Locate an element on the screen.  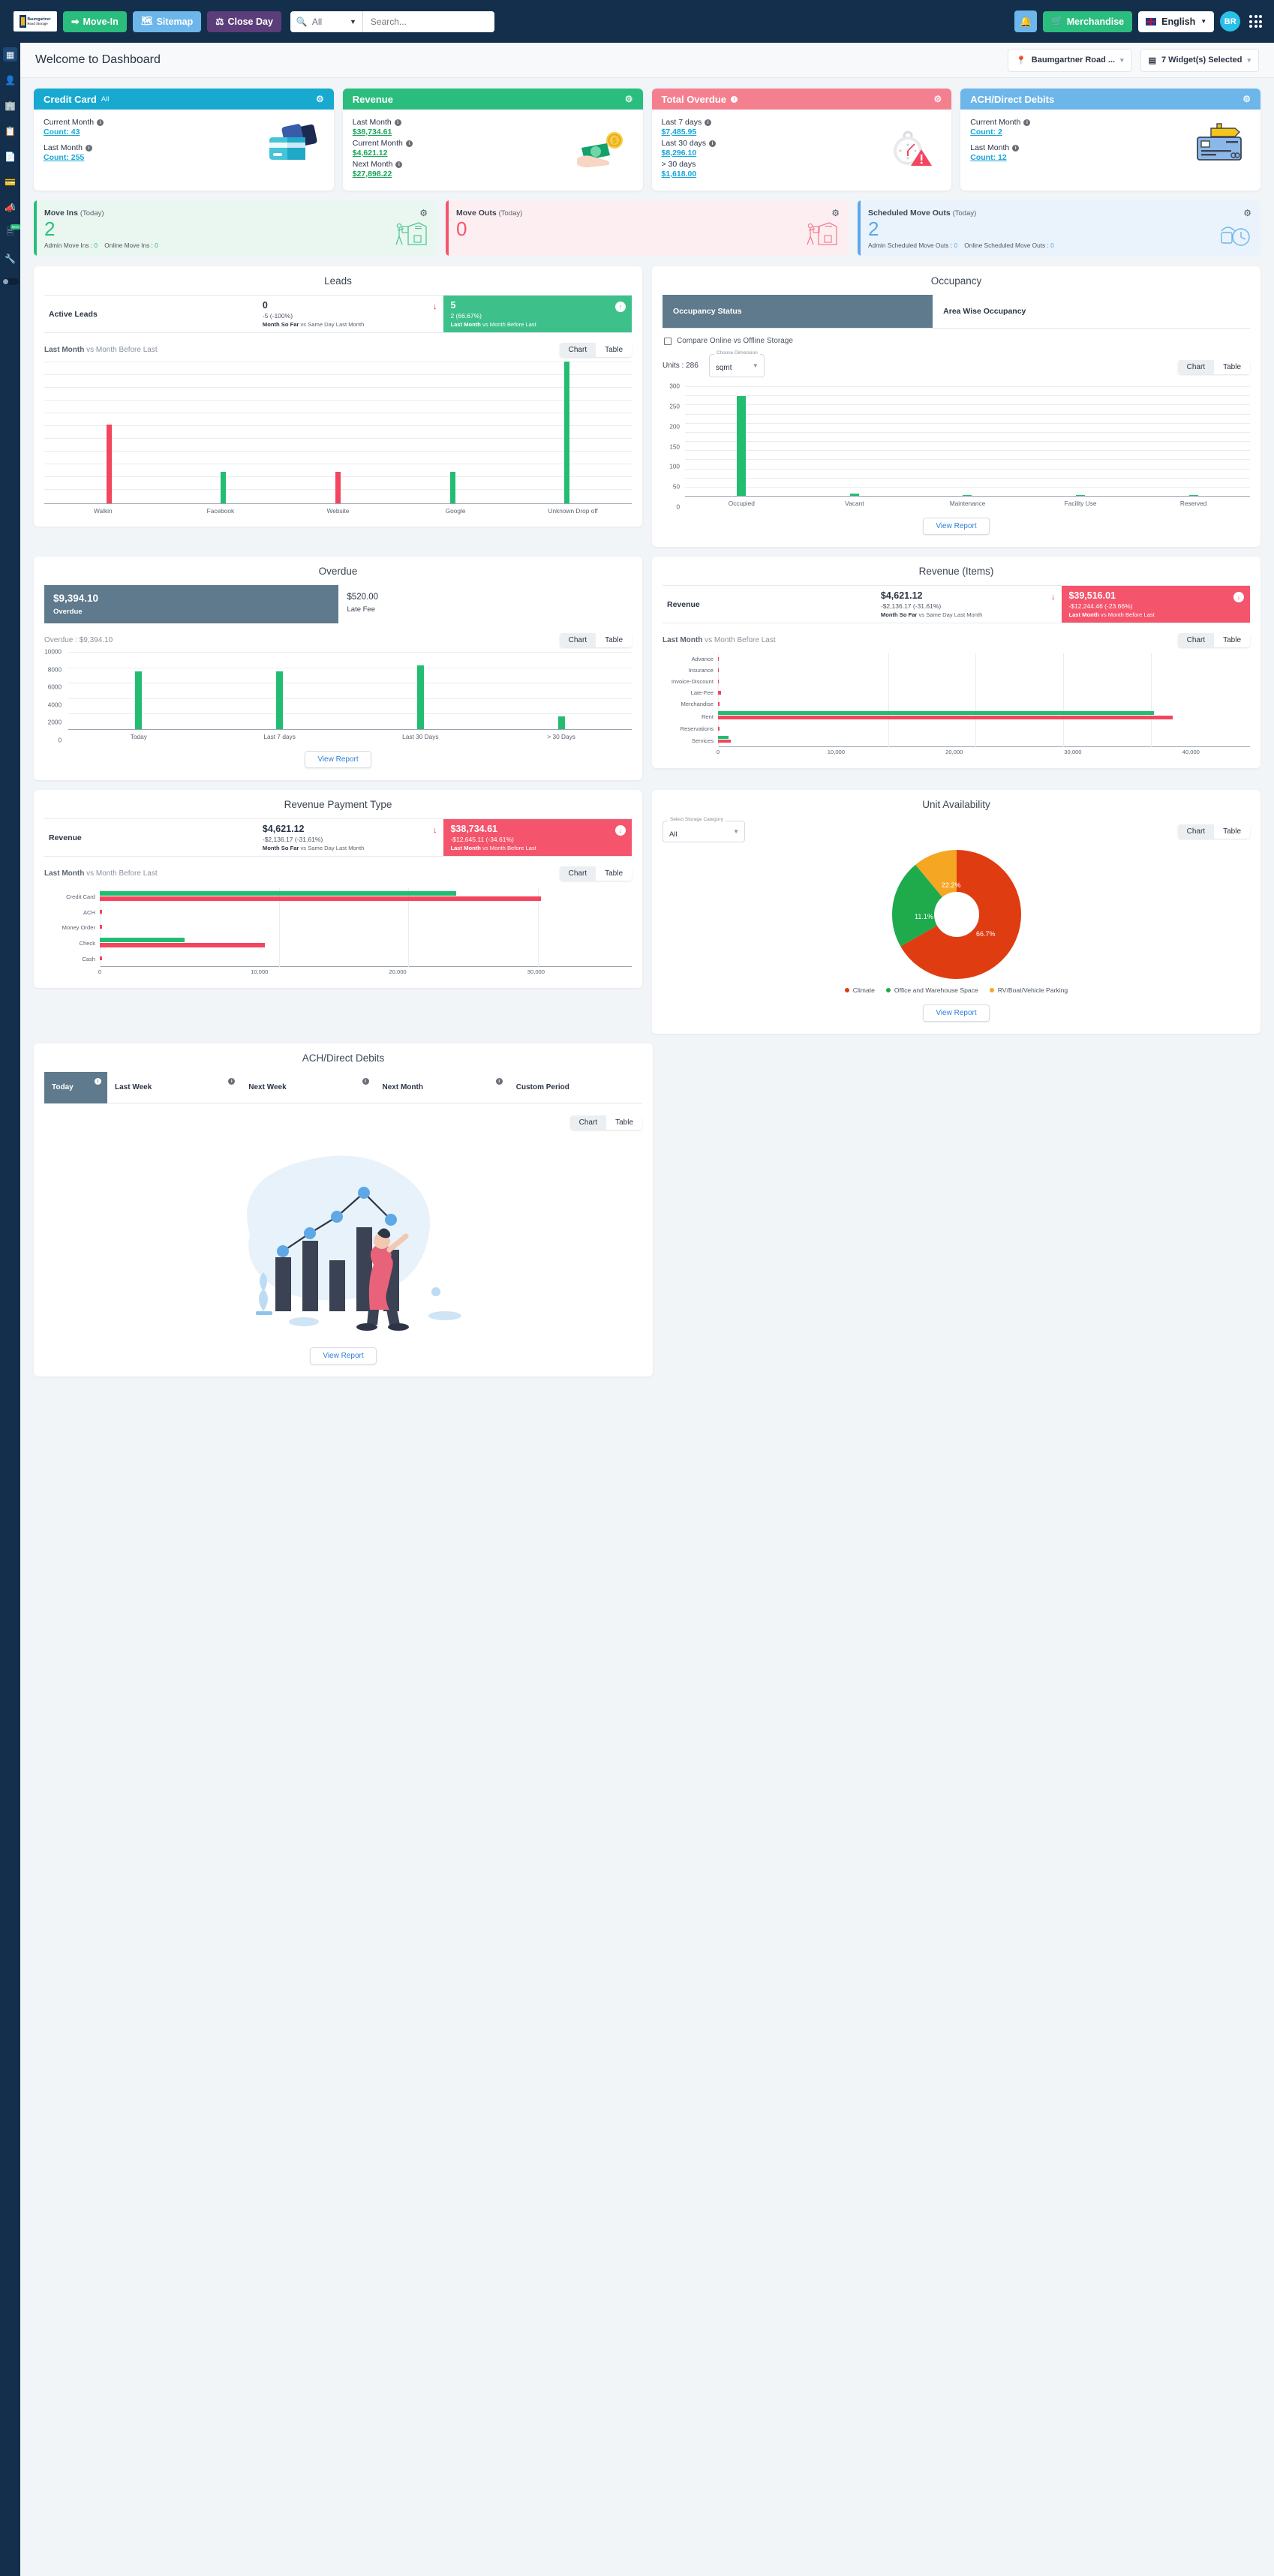
kpi-value-link: Count: 43 is located at coordinates (153, 132).